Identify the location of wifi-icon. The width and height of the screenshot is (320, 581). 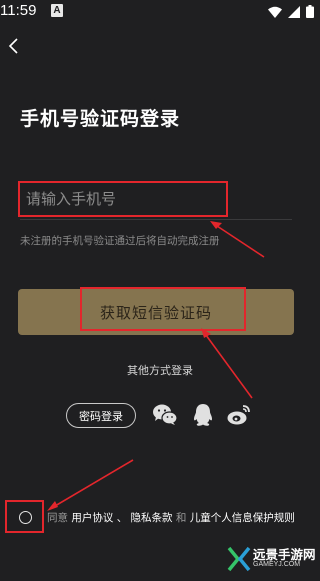
(275, 12).